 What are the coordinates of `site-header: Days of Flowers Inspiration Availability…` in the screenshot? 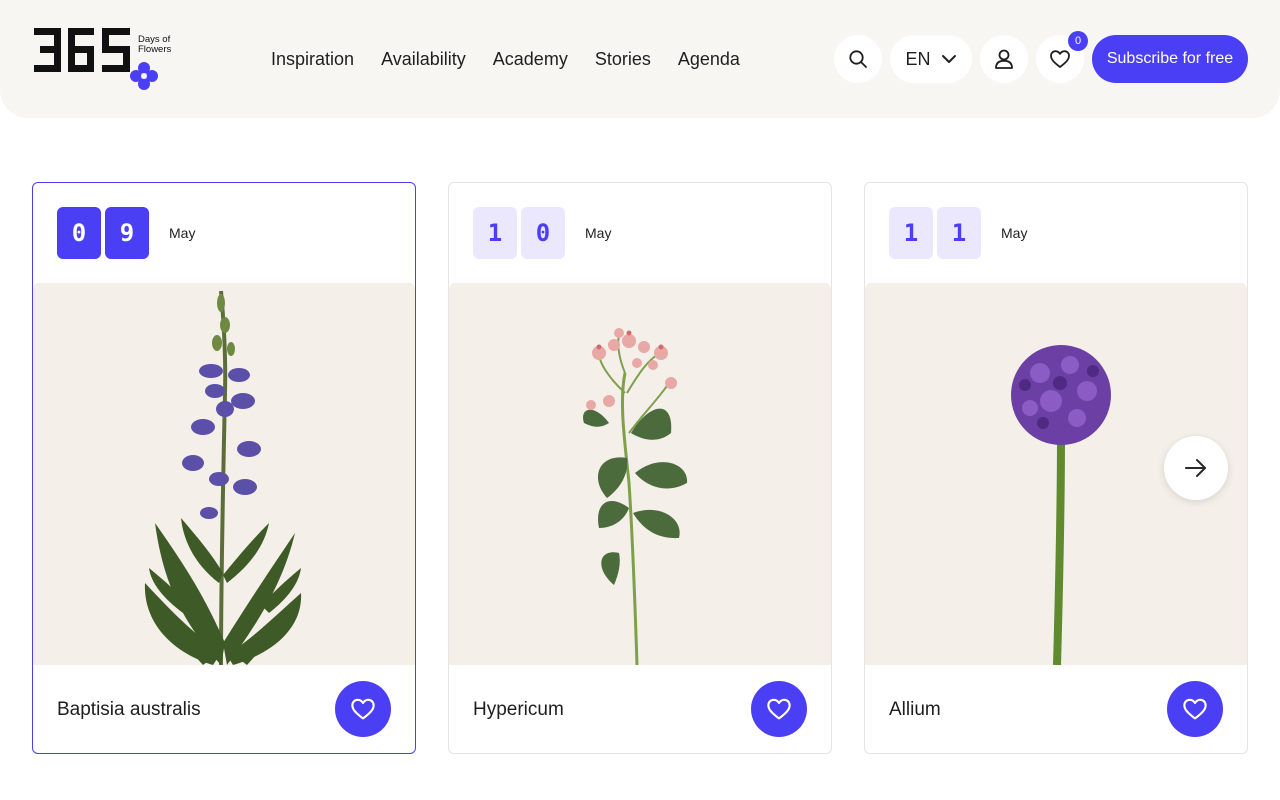 It's located at (640, 59).